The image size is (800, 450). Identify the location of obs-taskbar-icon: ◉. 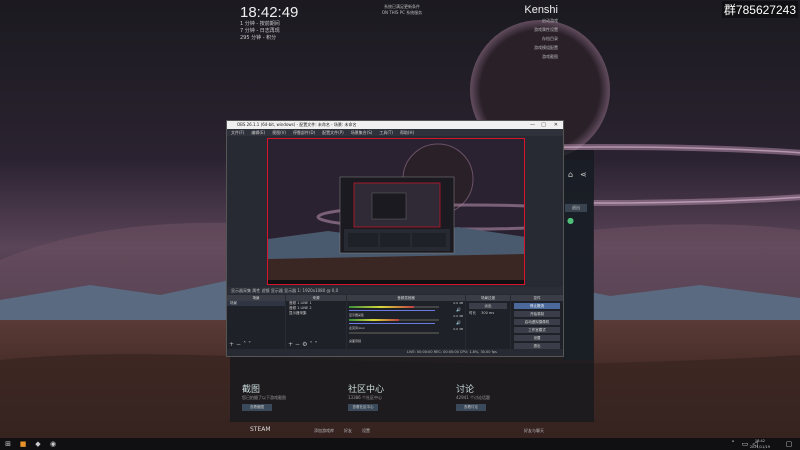
(53, 444).